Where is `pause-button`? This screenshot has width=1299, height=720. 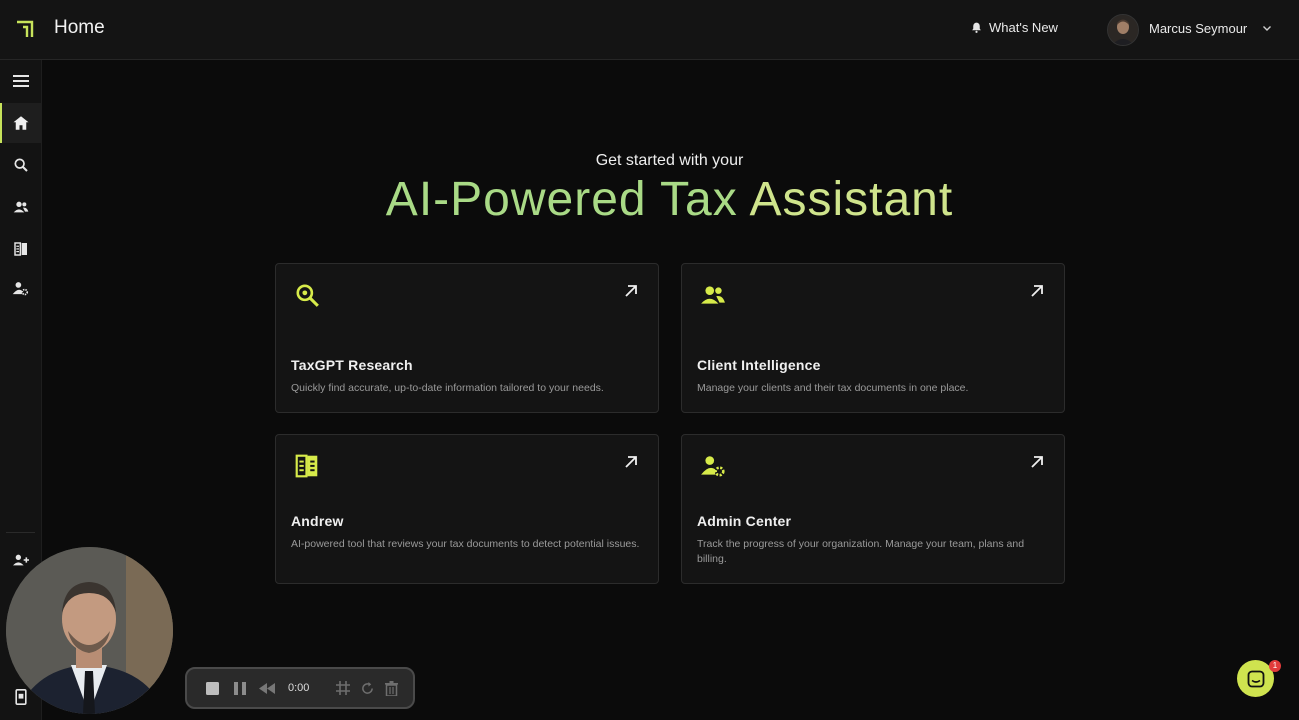
pause-button is located at coordinates (240, 688).